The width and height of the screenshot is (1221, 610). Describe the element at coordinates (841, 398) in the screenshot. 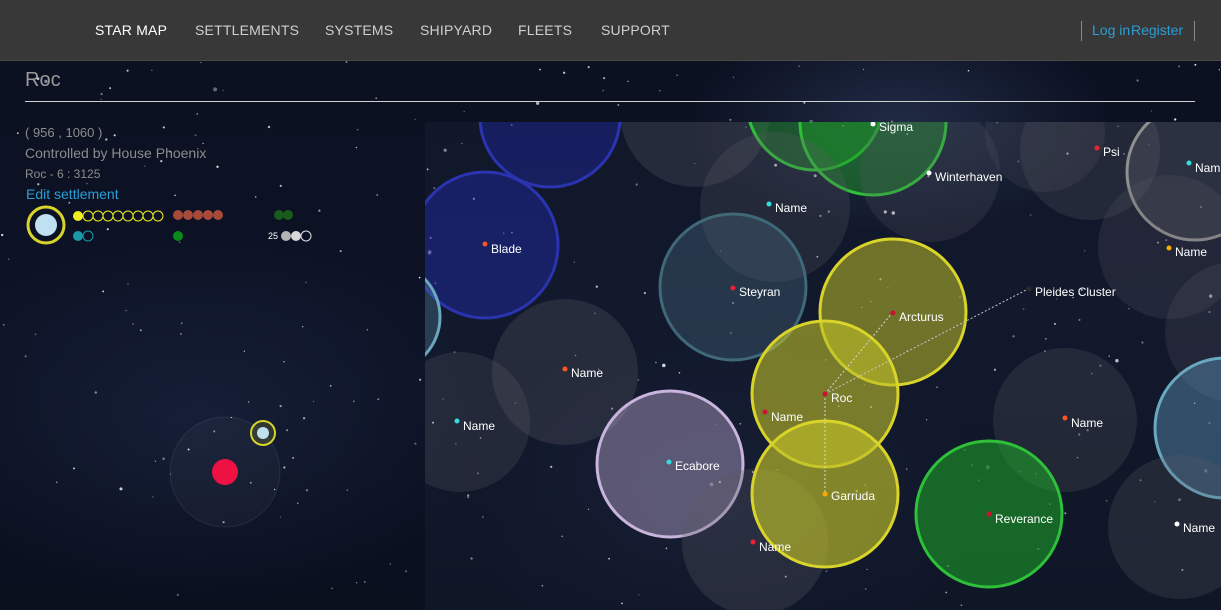

I see `system-label: Roc` at that location.